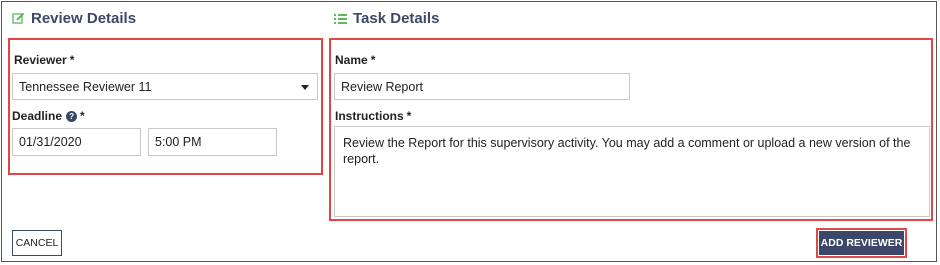  What do you see at coordinates (861, 243) in the screenshot?
I see `add-reviewer-button: ADD REVIEWER` at bounding box center [861, 243].